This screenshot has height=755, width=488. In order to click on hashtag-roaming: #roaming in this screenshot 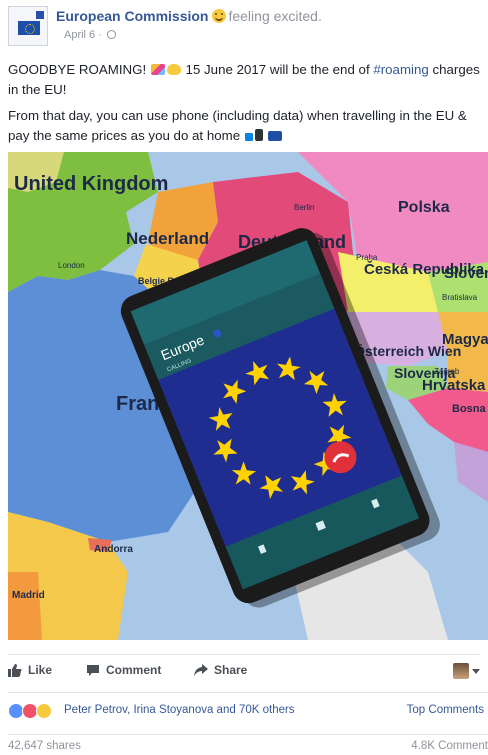, I will do `click(400, 69)`.